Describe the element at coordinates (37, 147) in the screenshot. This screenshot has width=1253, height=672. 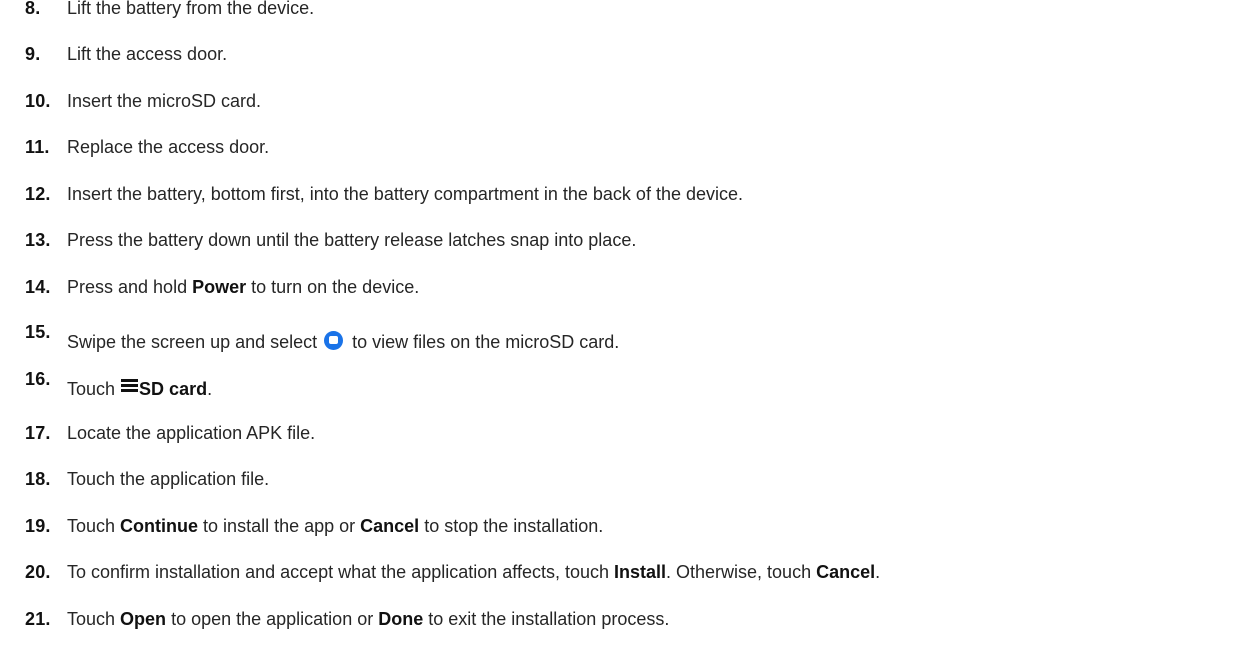
I see `step-number: 11.` at that location.